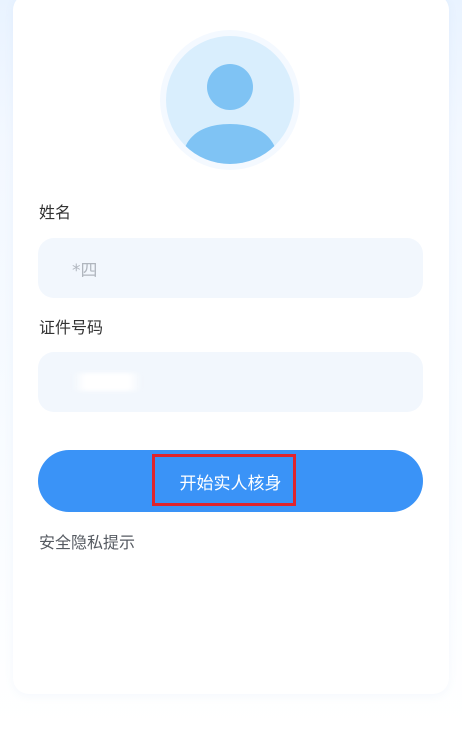  What do you see at coordinates (87, 541) in the screenshot?
I see `privacy-notice-link: 安全隐私提示` at bounding box center [87, 541].